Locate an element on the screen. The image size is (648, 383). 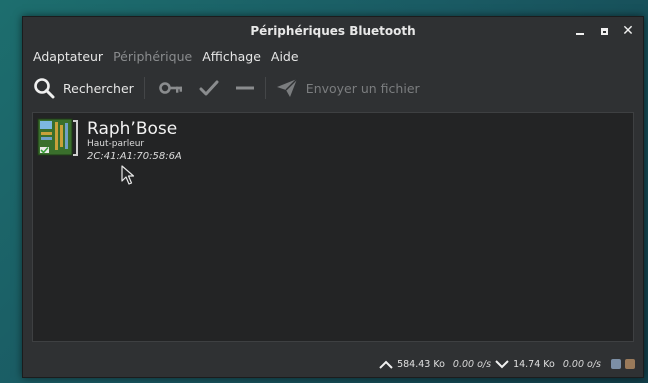
trust-button is located at coordinates (209, 88).